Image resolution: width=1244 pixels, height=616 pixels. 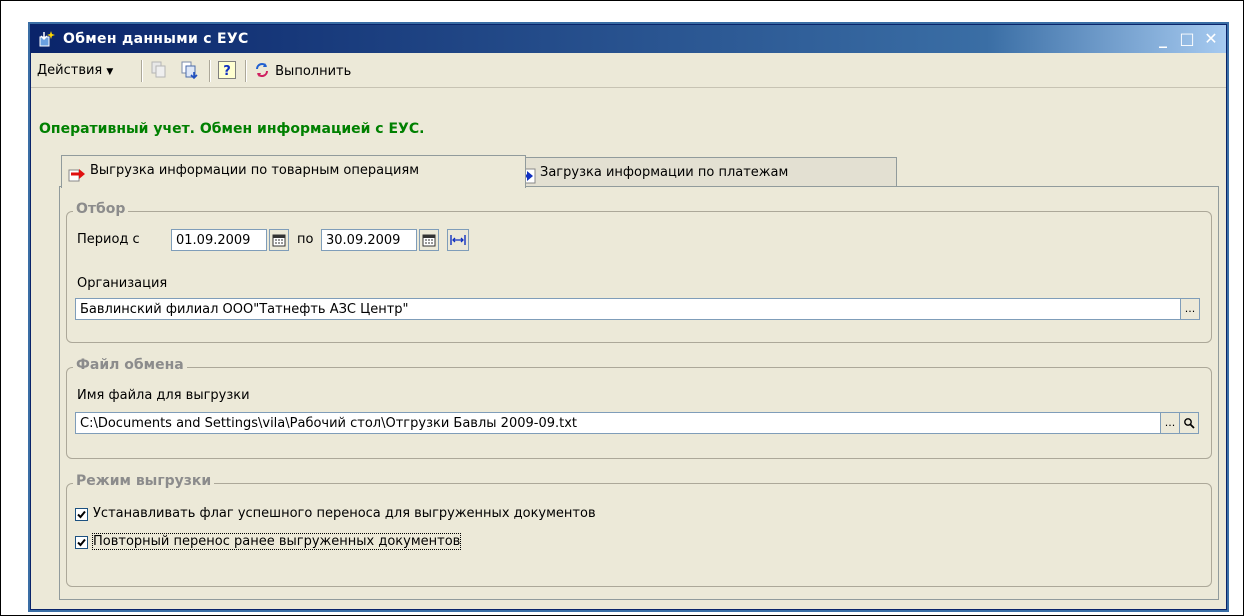 What do you see at coordinates (144, 481) in the screenshot?
I see `group-title: Режим выгрузки` at bounding box center [144, 481].